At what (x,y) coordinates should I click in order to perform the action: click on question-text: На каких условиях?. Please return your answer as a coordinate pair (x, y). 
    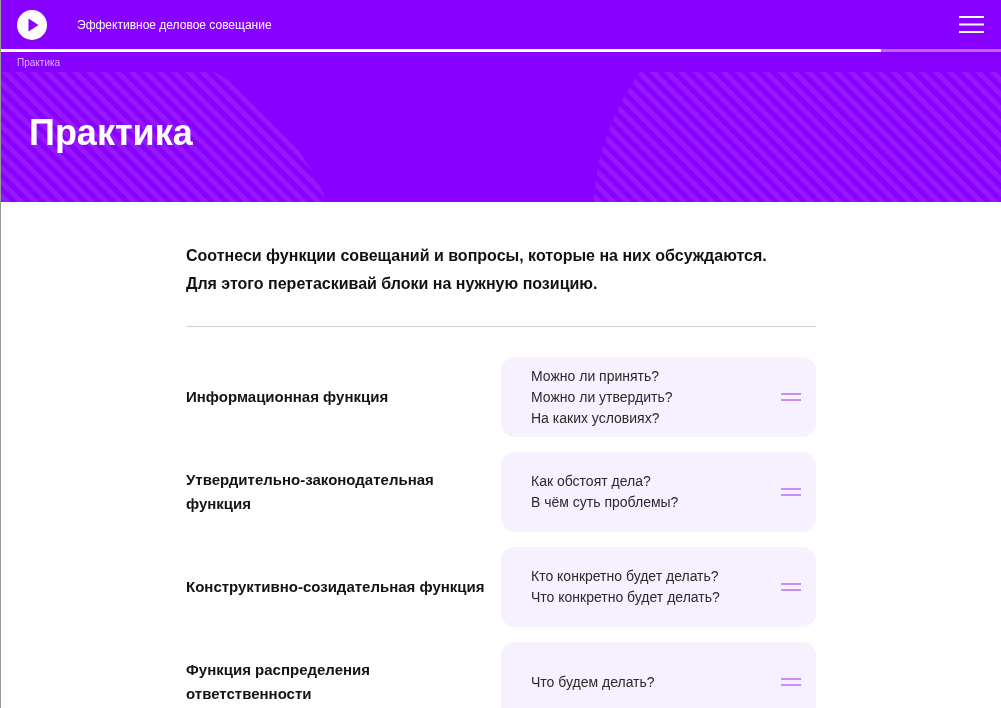
    Looking at the image, I should click on (596, 418).